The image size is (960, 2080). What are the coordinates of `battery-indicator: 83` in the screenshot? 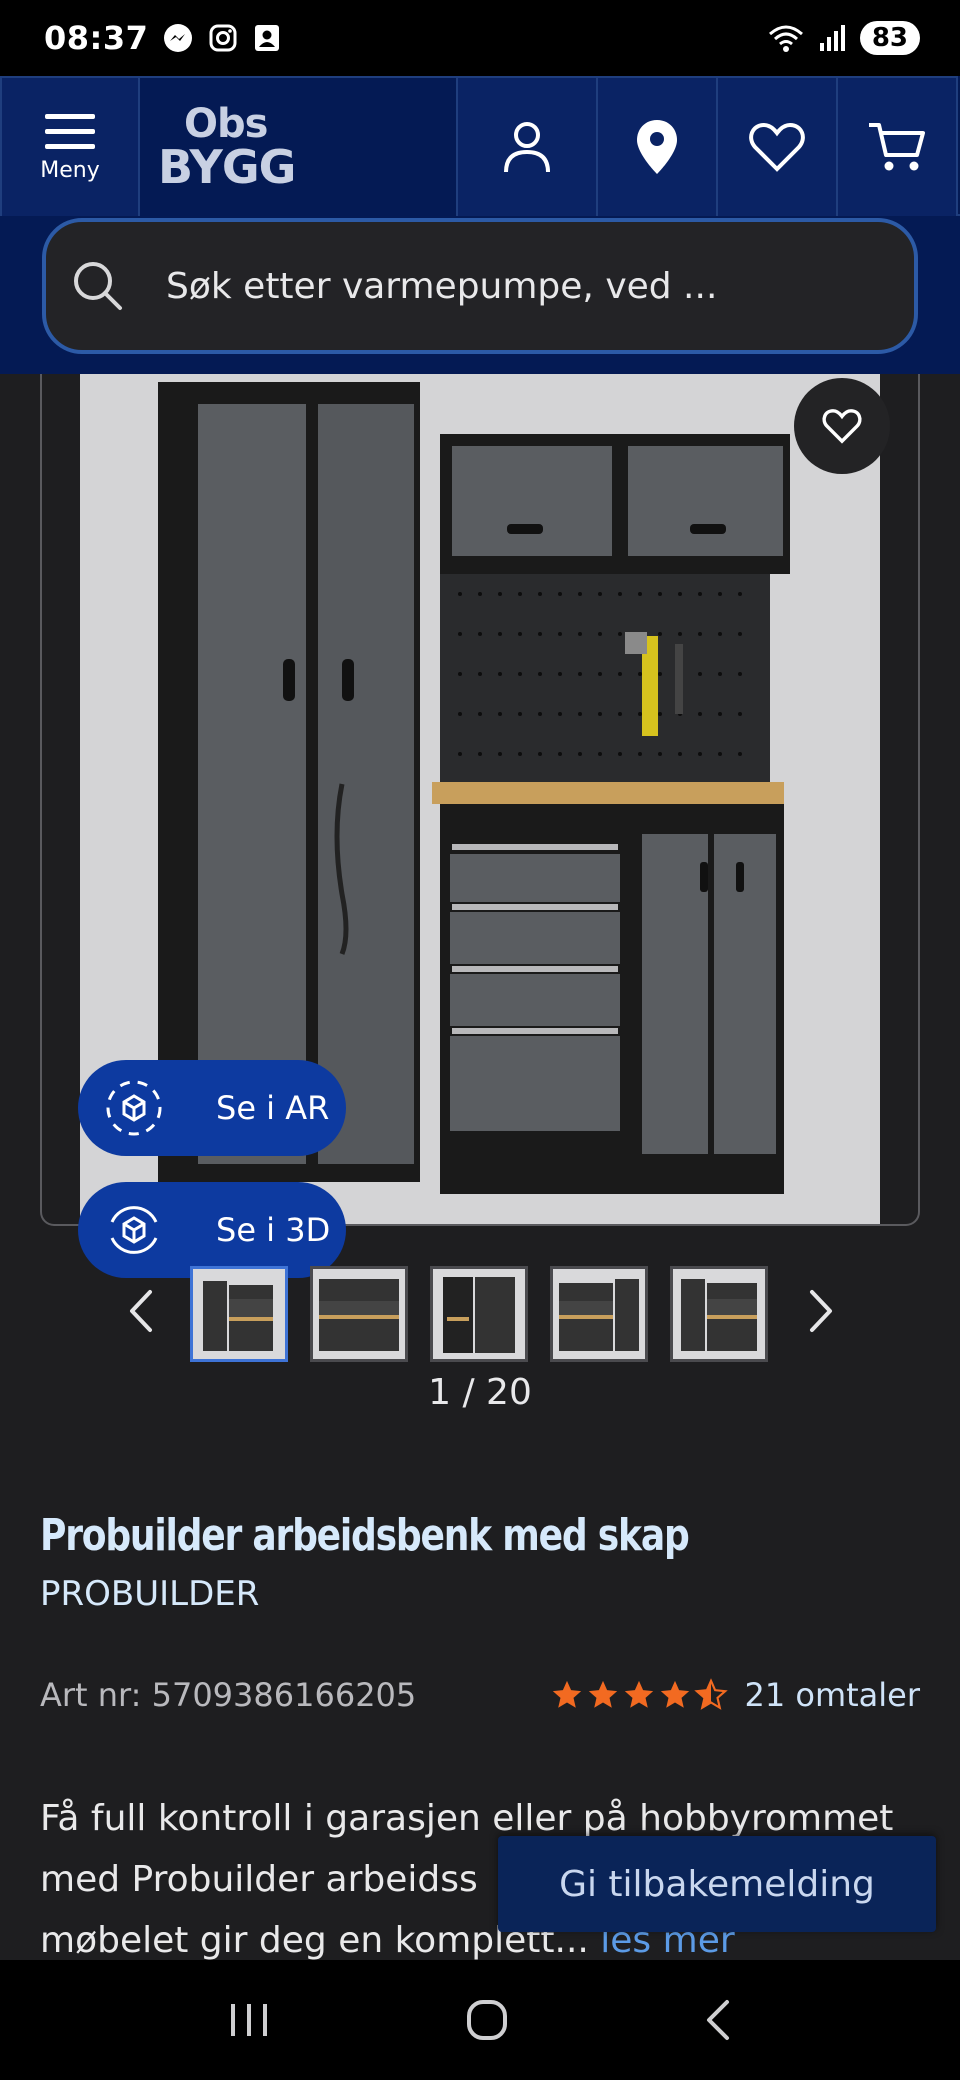 It's located at (889, 38).